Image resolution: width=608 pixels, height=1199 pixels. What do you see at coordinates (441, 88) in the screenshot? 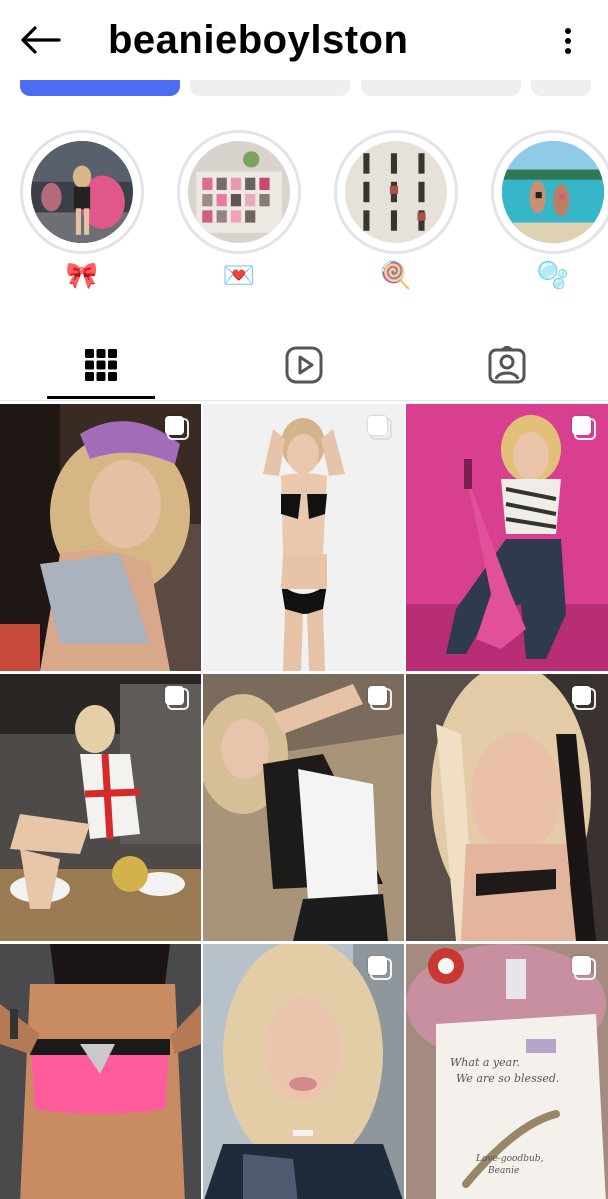
I see `email-button` at bounding box center [441, 88].